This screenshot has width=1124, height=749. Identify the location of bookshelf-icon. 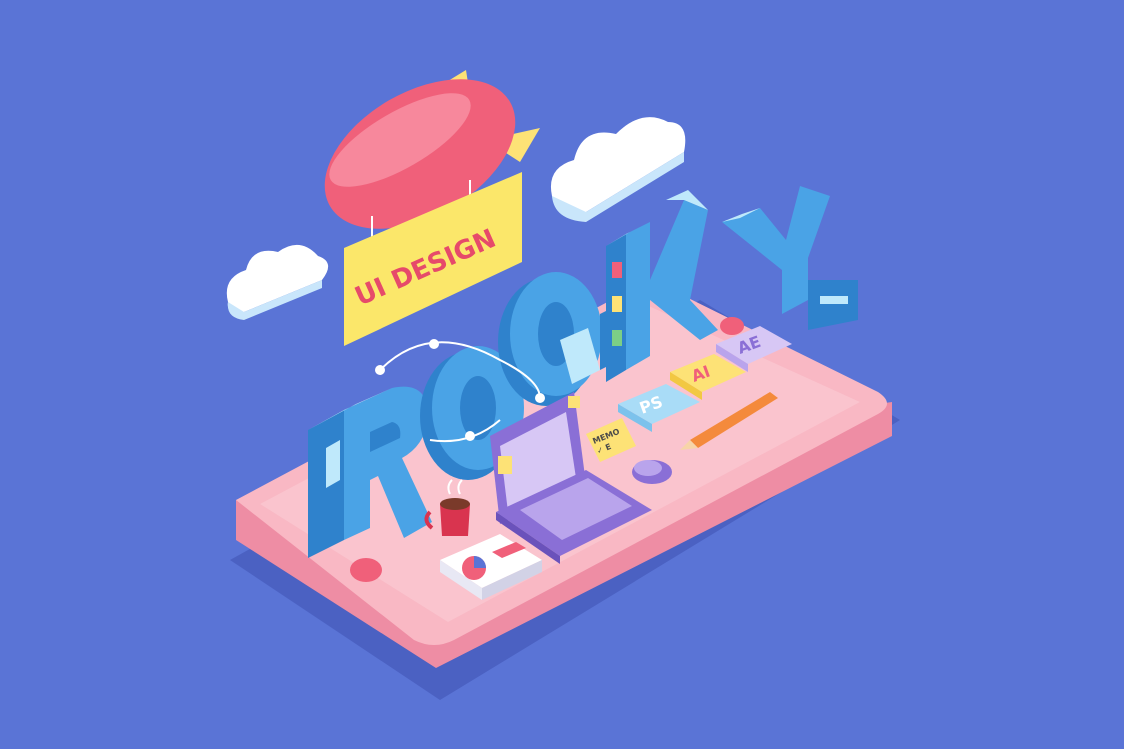
(617, 304).